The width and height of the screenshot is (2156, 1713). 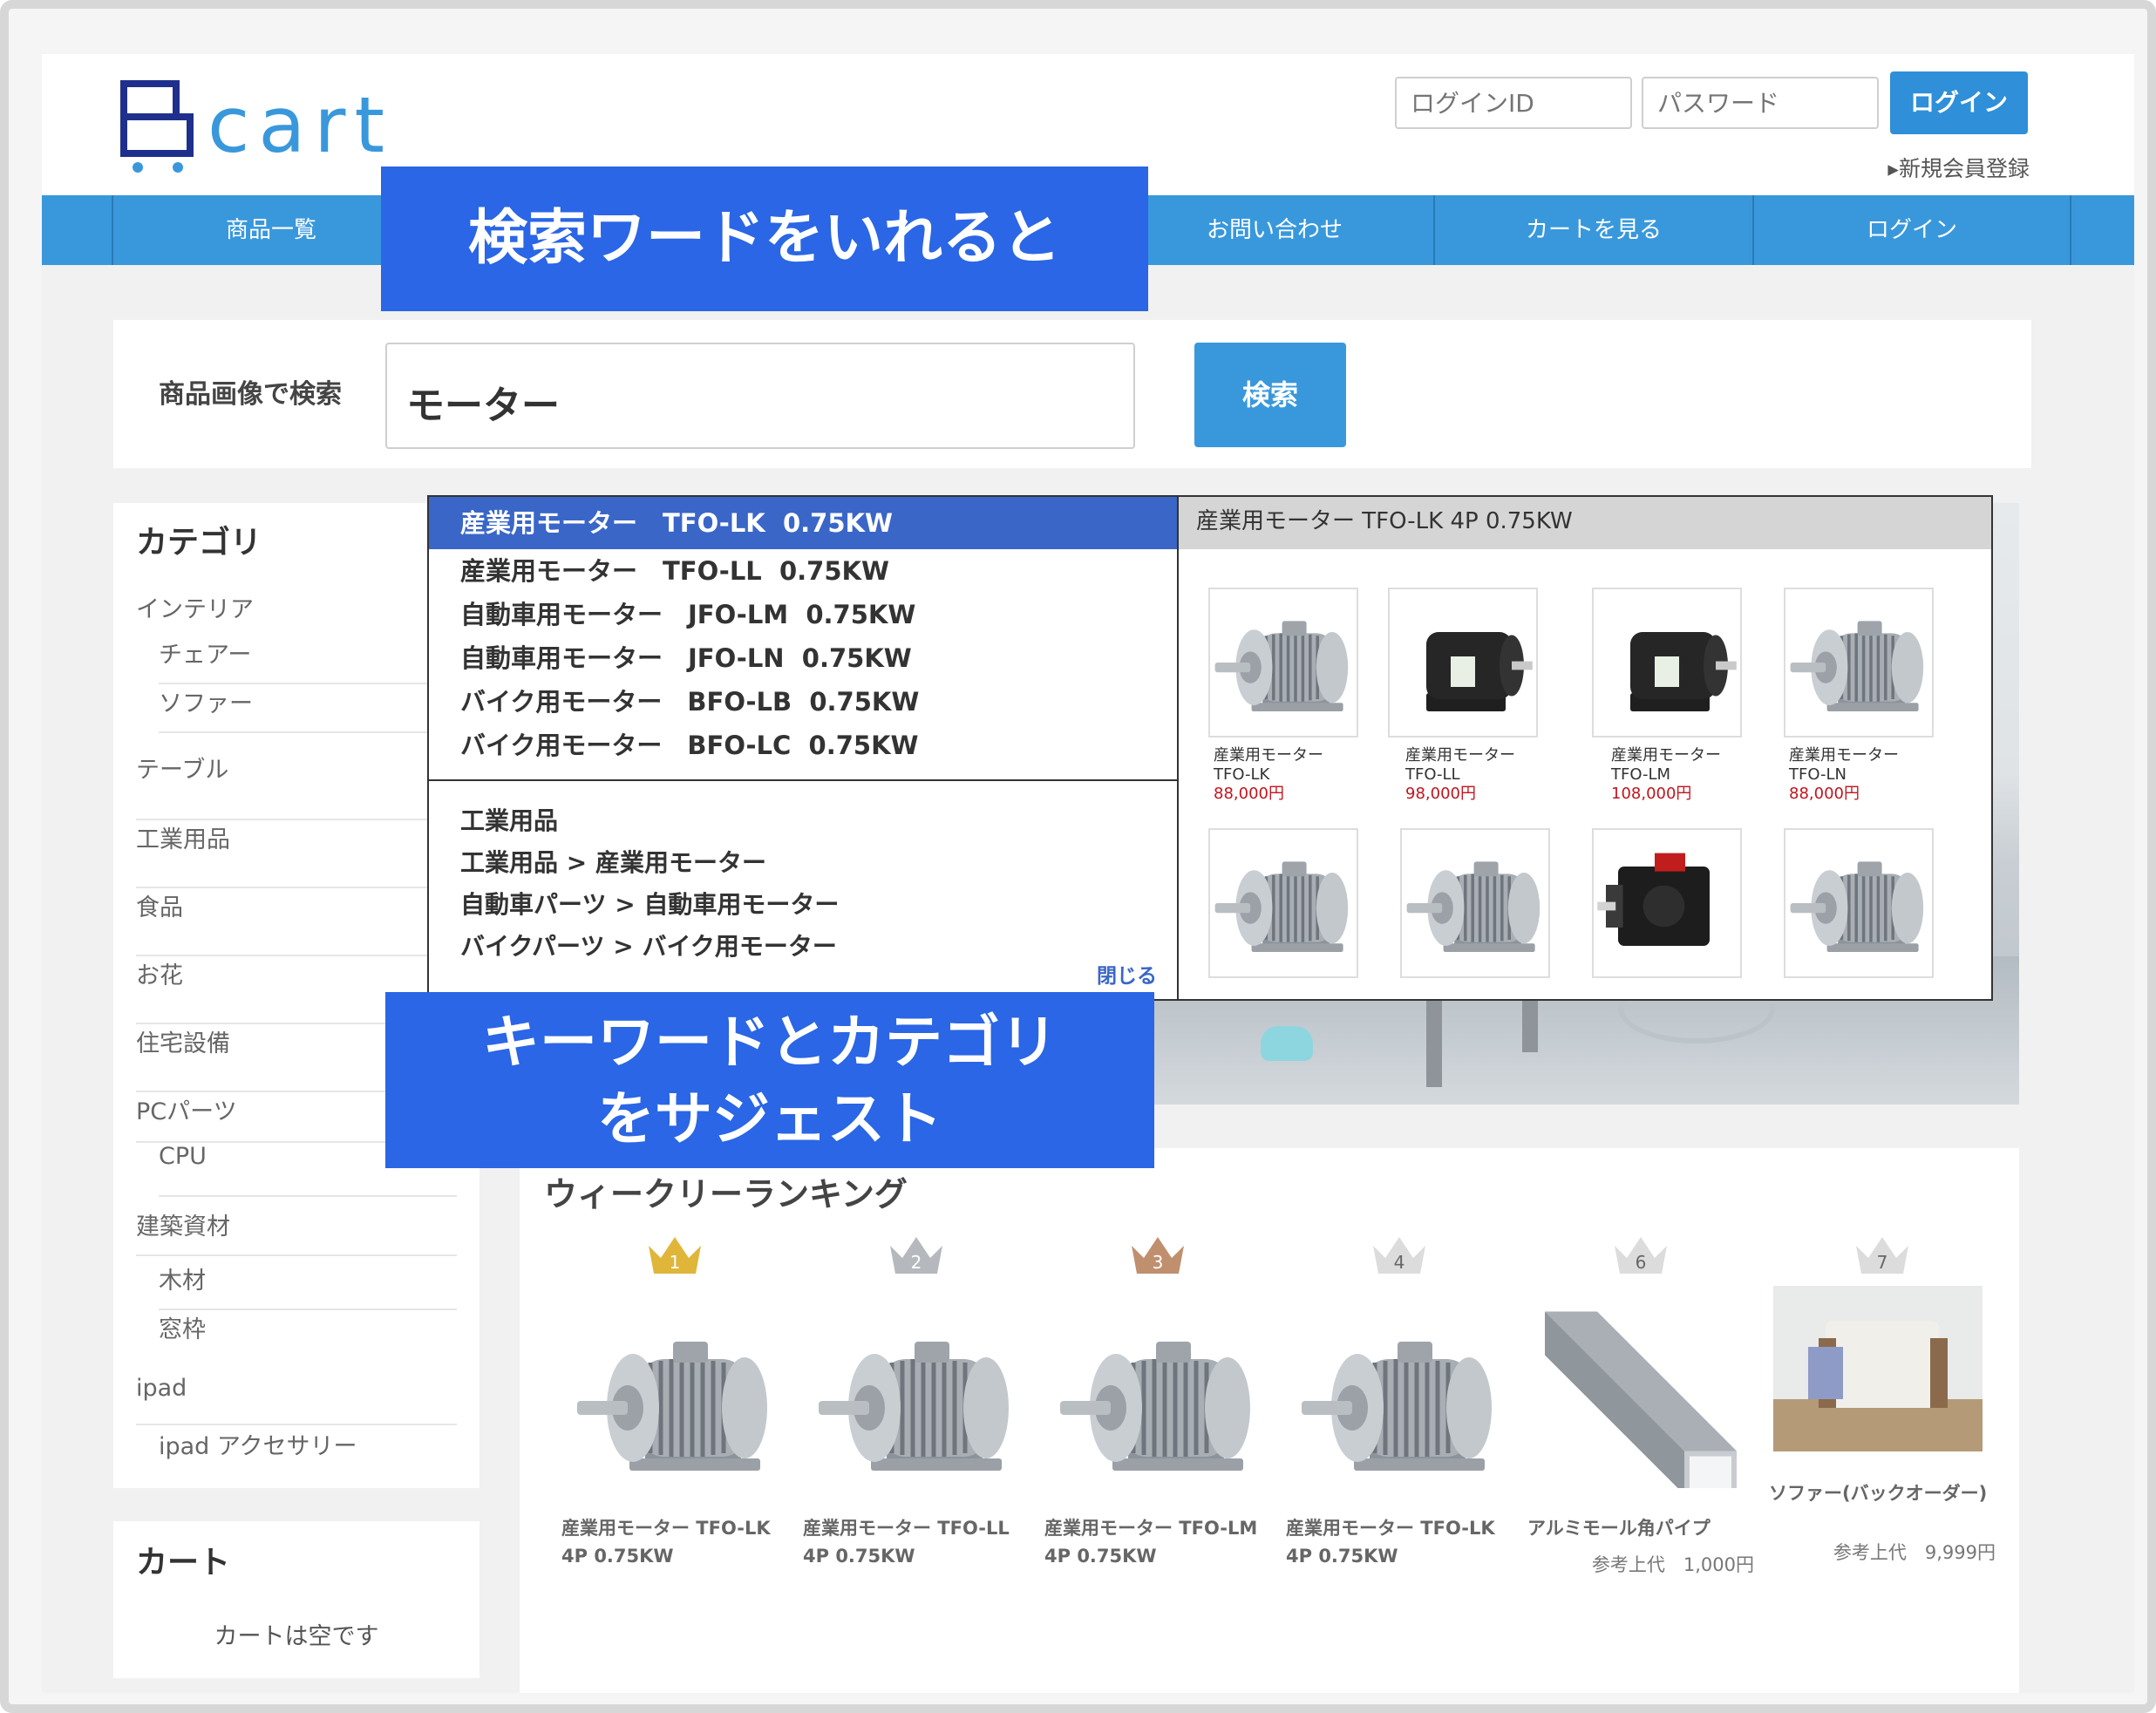 I want to click on category-item: 木材, so click(x=308, y=1285).